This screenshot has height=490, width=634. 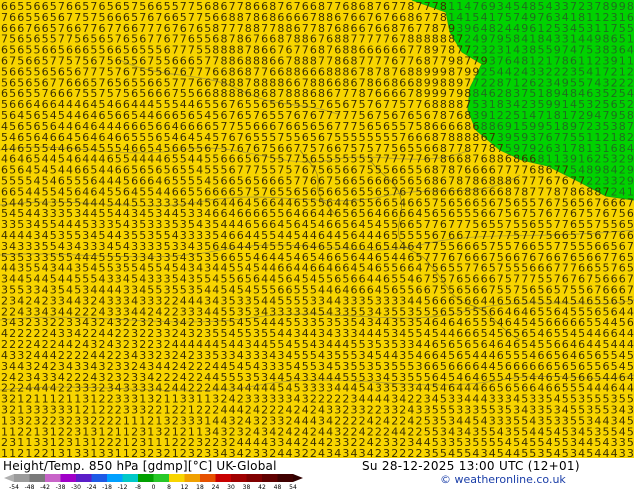 What do you see at coordinates (200, 487) in the screenshot?
I see `scale-tick-label: 18` at bounding box center [200, 487].